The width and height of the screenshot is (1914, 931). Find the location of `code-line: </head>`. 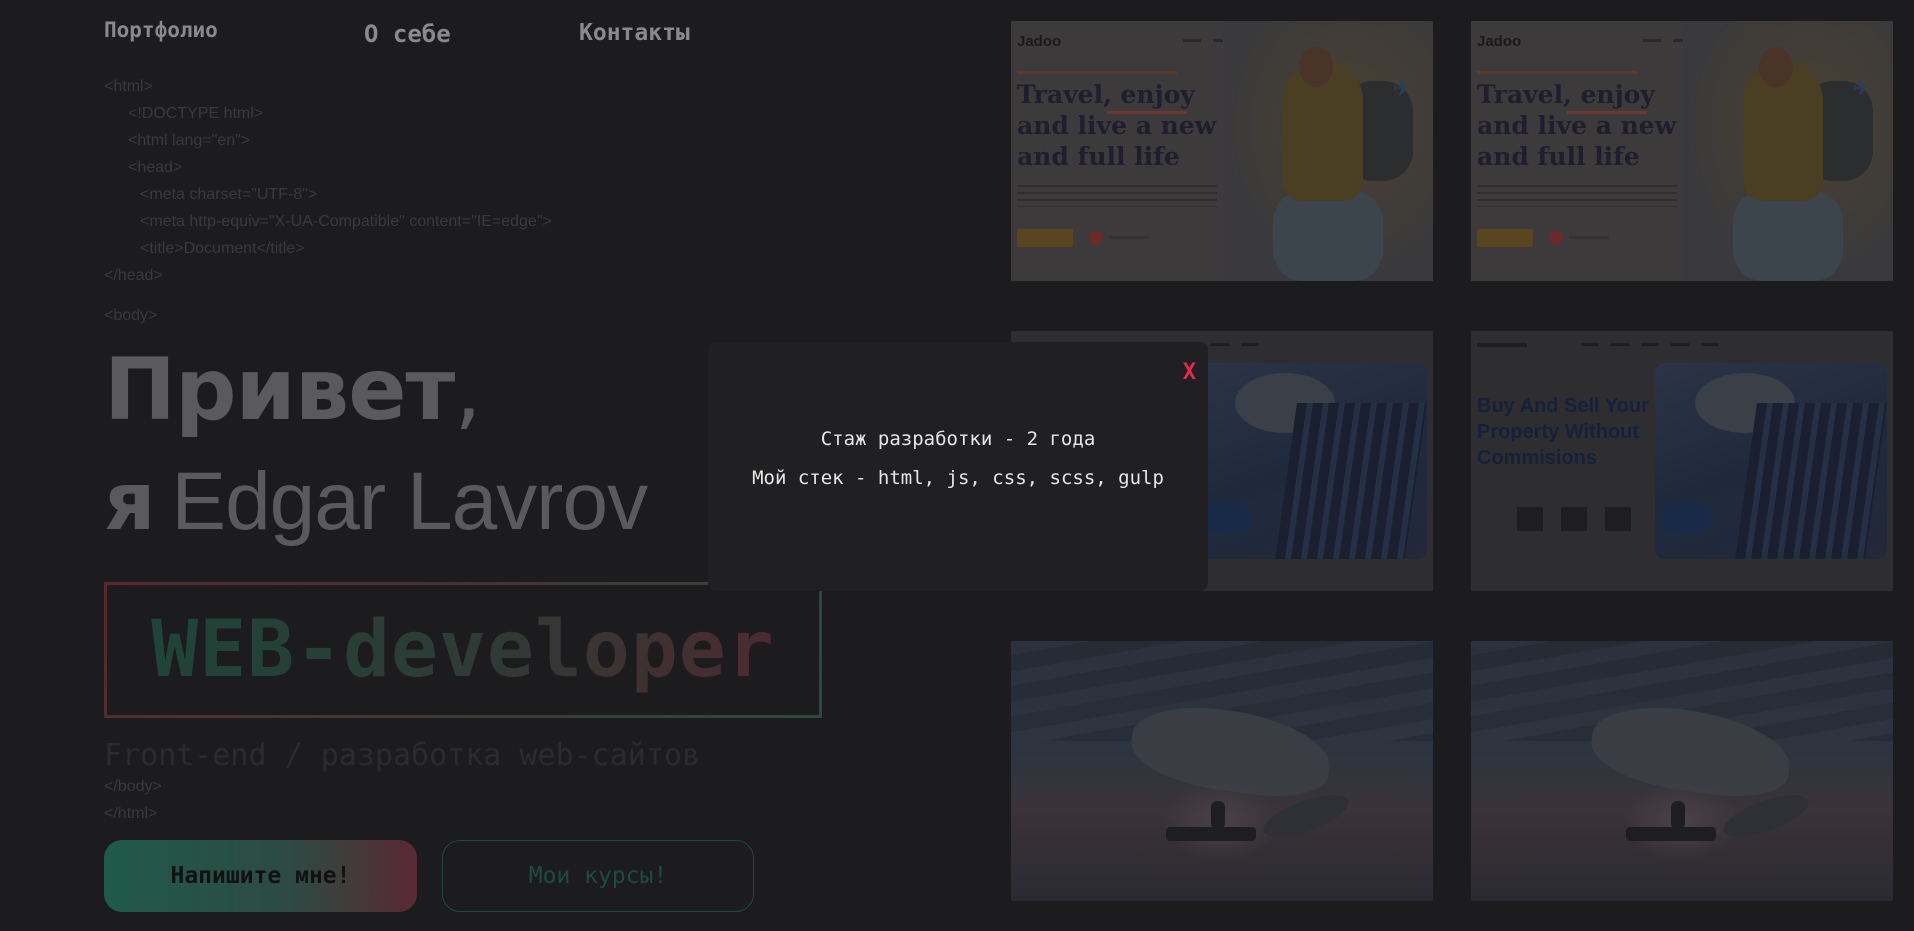

code-line: </head> is located at coordinates (133, 275).